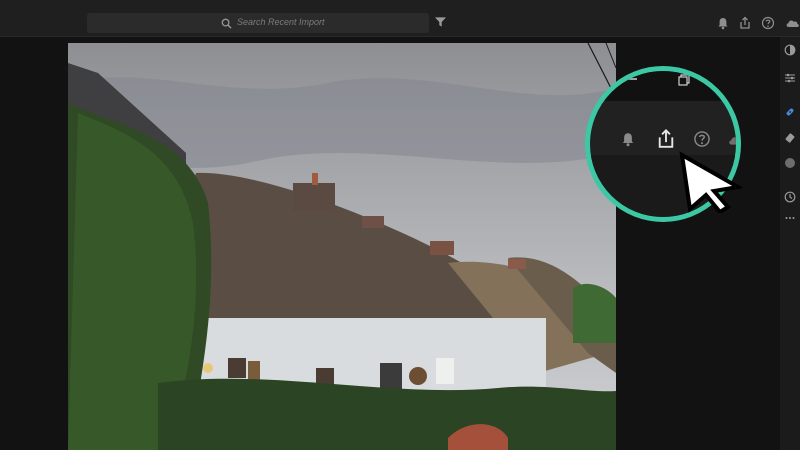 The image size is (800, 450). I want to click on magnifier-titlebar, so click(663, 86).